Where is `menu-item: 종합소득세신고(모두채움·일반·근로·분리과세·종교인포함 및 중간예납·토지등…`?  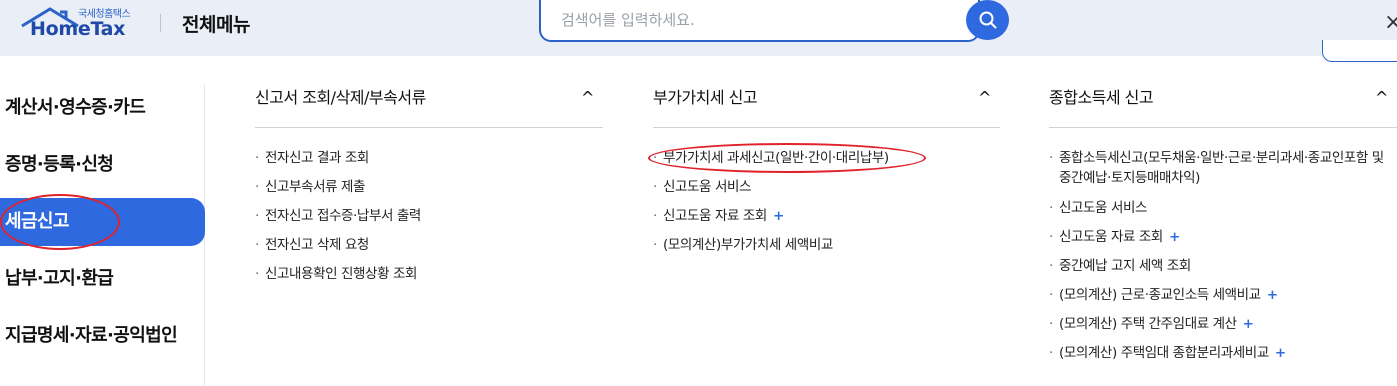 menu-item: 종합소득세신고(모두채움·일반·근로·분리과세·종교인포함 및 중간예납·토지등… is located at coordinates (1221, 173).